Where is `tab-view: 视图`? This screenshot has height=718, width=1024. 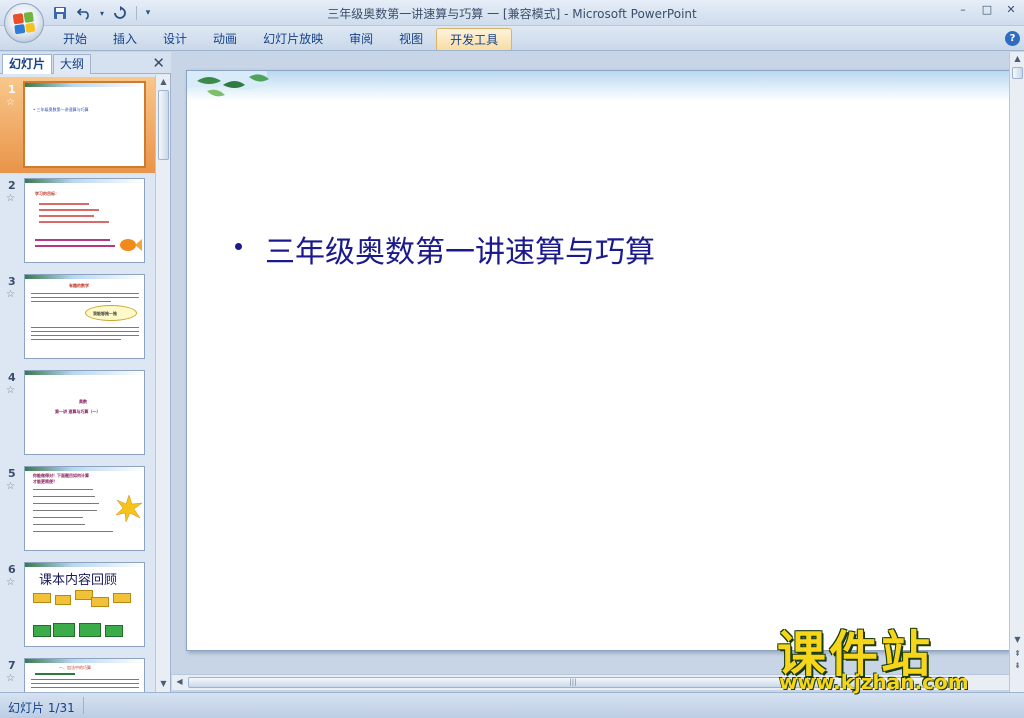 tab-view: 视图 is located at coordinates (411, 39).